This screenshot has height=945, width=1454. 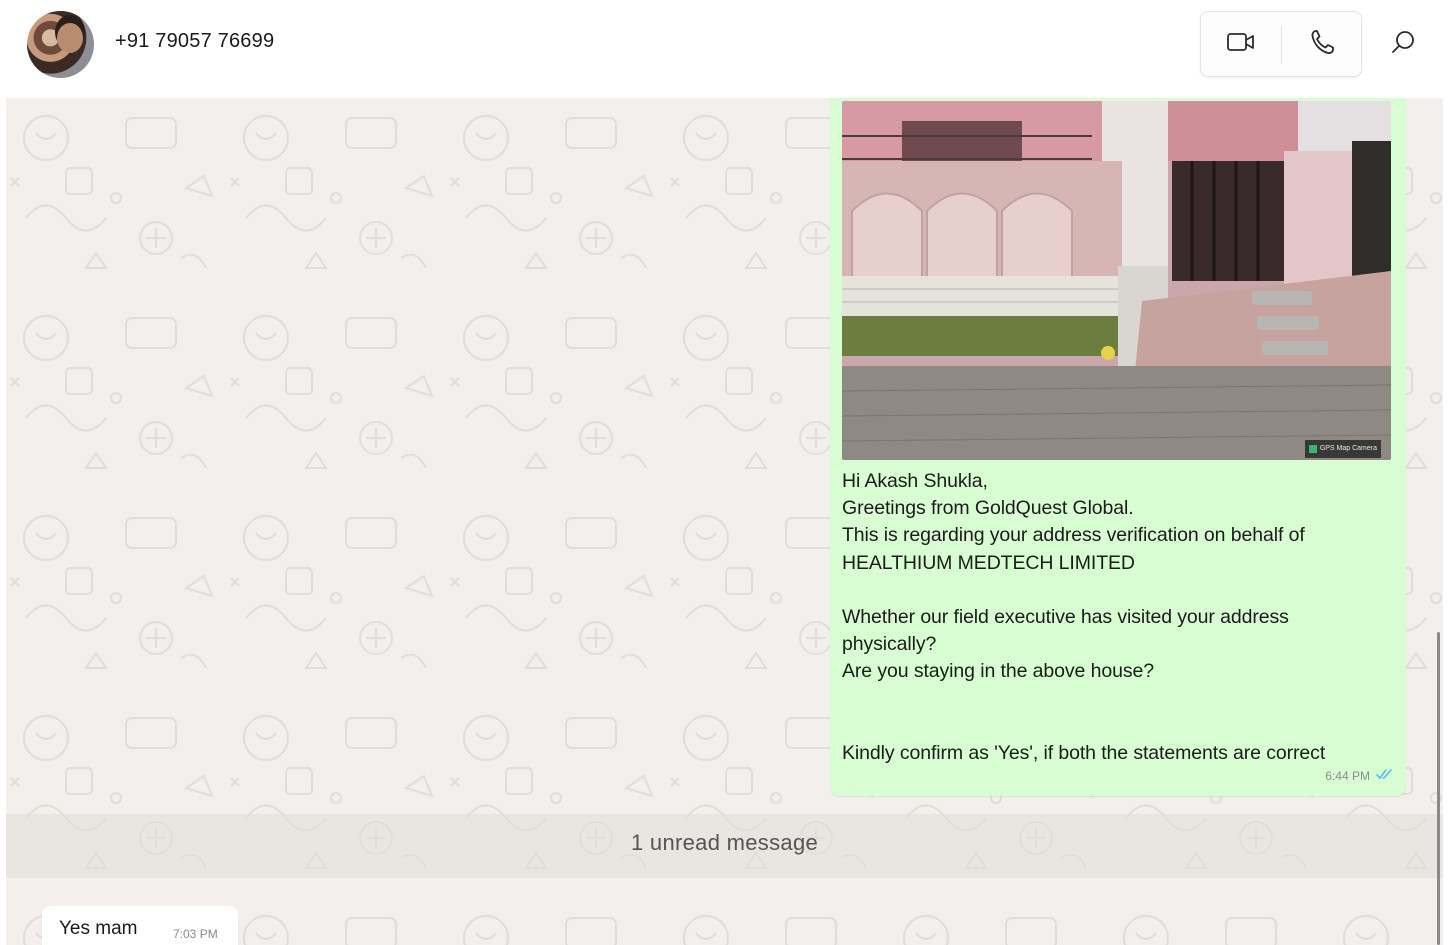 What do you see at coordinates (889, 644) in the screenshot?
I see `message-line: physically?` at bounding box center [889, 644].